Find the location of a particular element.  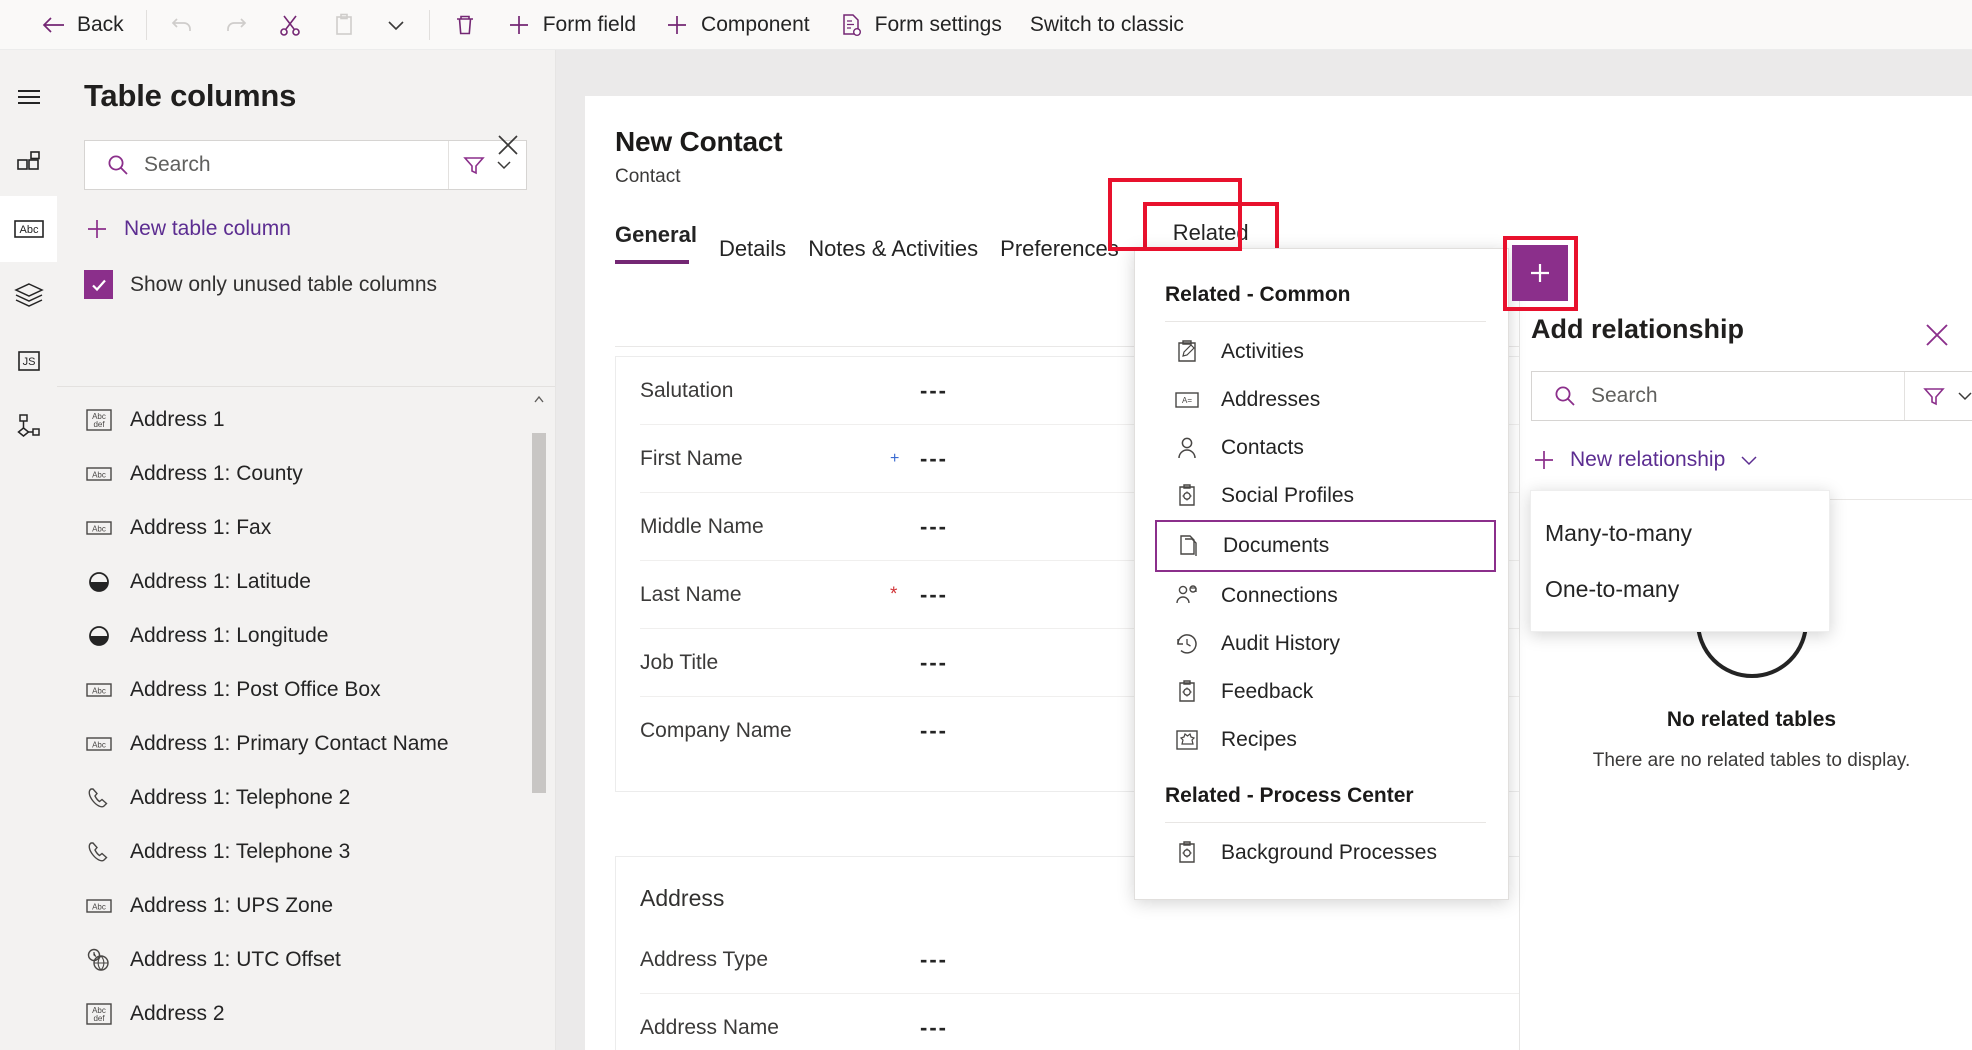

new-table-column-label: New table column is located at coordinates (207, 228).